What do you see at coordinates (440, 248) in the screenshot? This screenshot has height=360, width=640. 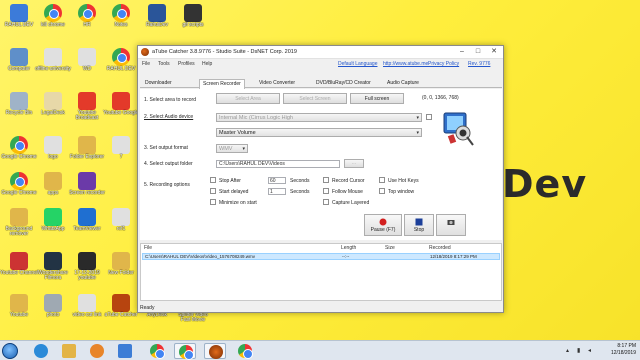 I see `column-header-recorded: Recorded` at bounding box center [440, 248].